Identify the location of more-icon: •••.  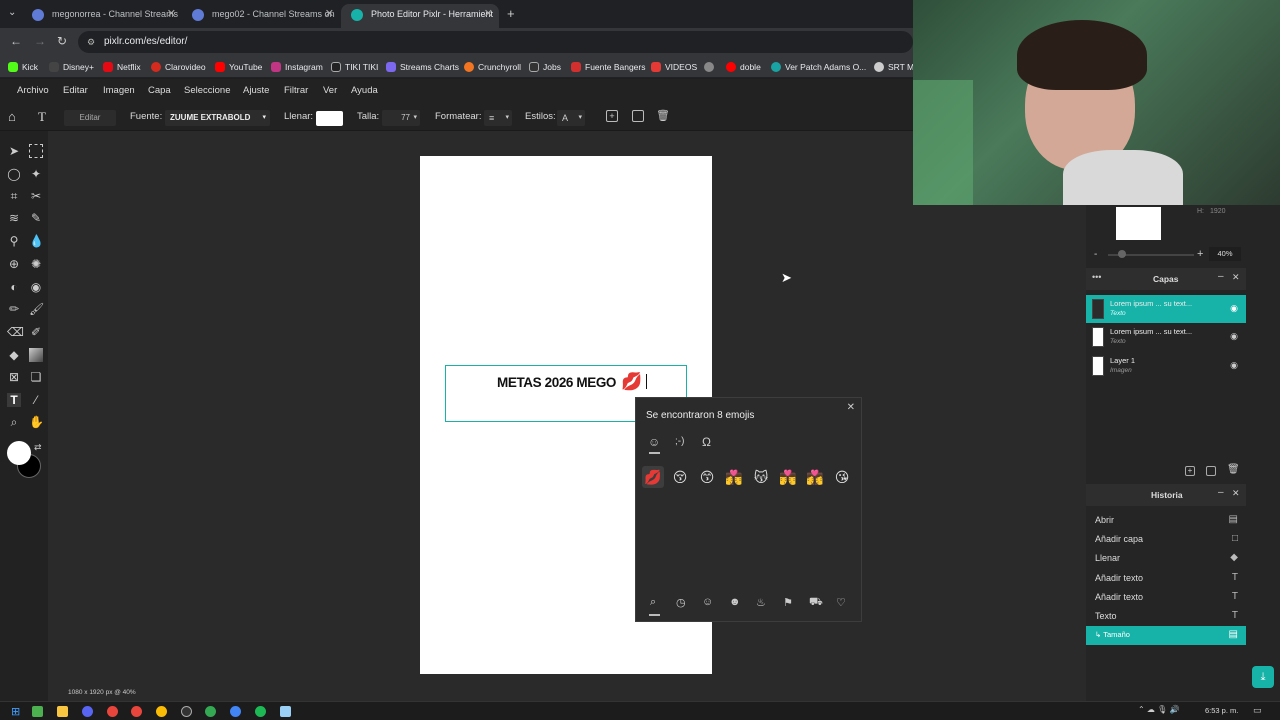
(1096, 277).